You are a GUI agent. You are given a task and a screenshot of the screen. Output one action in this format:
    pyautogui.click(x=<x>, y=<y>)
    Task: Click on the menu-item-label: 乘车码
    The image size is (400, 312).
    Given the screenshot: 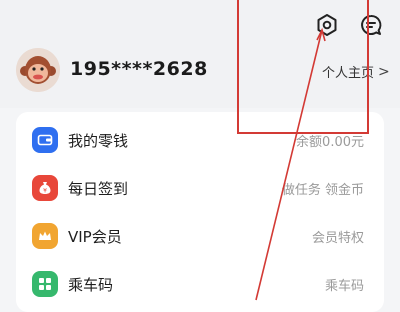 What is the action you would take?
    pyautogui.click(x=91, y=284)
    